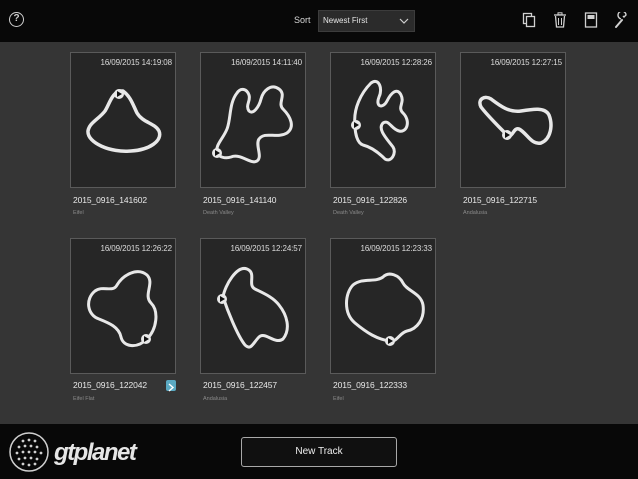  What do you see at coordinates (370, 385) in the screenshot?
I see `track-name: 2015_0916_122333` at bounding box center [370, 385].